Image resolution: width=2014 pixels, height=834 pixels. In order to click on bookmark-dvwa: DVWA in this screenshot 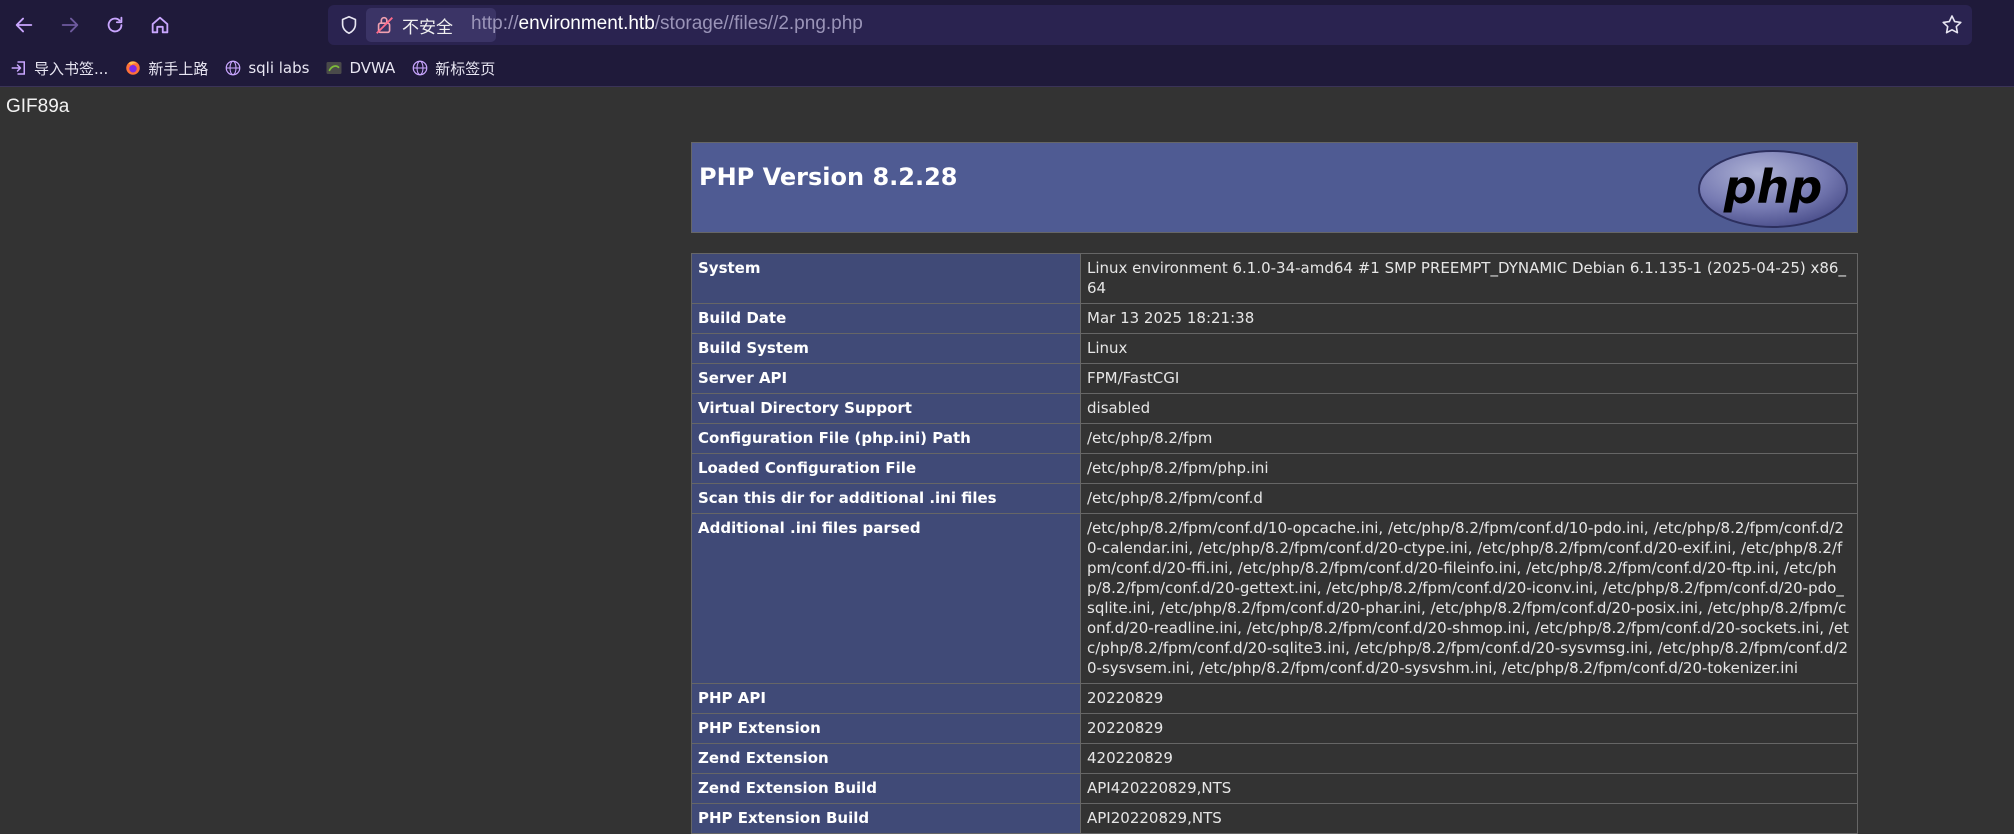, I will do `click(360, 68)`.